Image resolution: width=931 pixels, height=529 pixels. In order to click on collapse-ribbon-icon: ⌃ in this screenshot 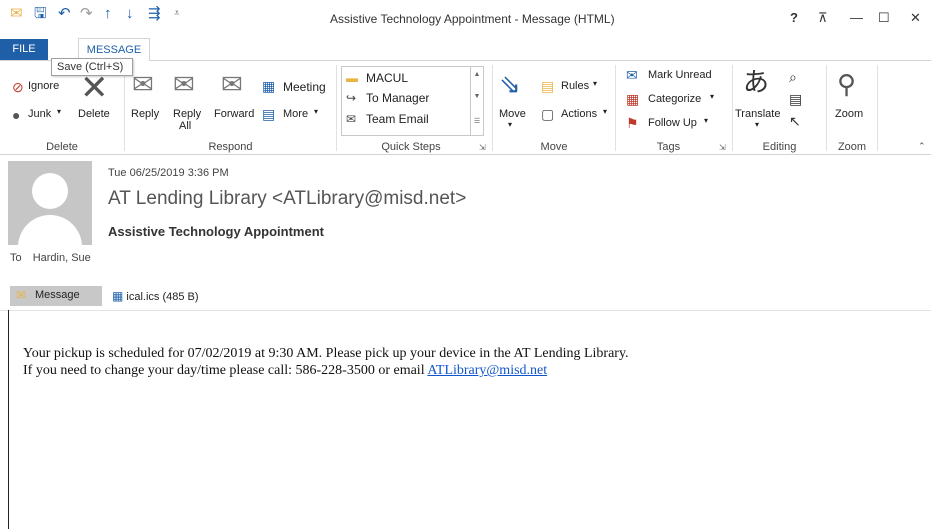, I will do `click(922, 146)`.